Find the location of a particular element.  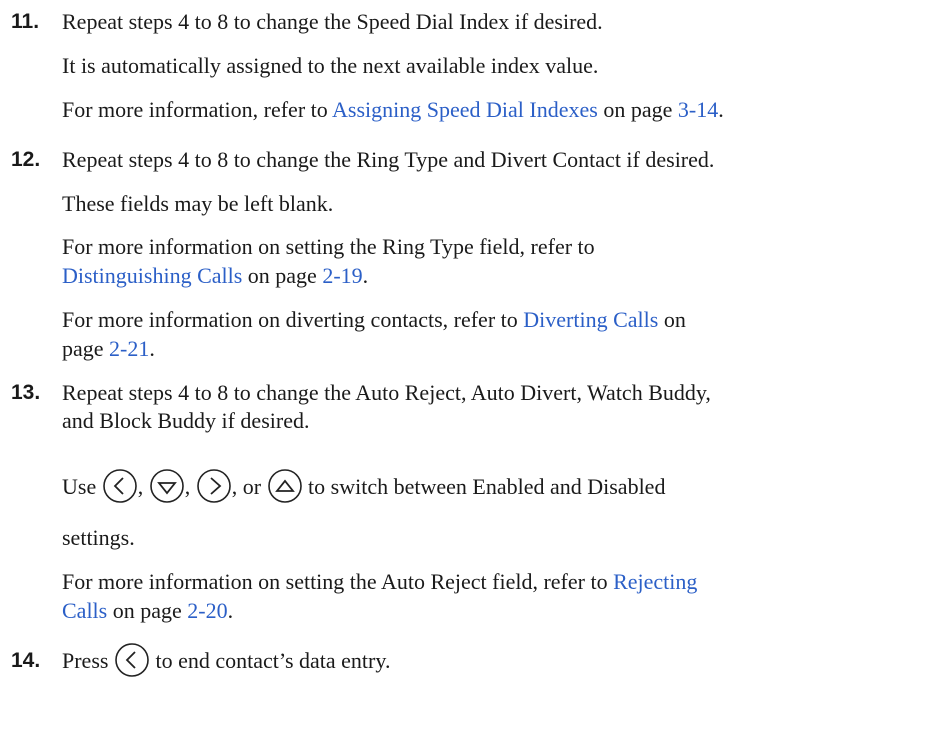

step-14-text: Press to end contact’s data entry. is located at coordinates (226, 660).